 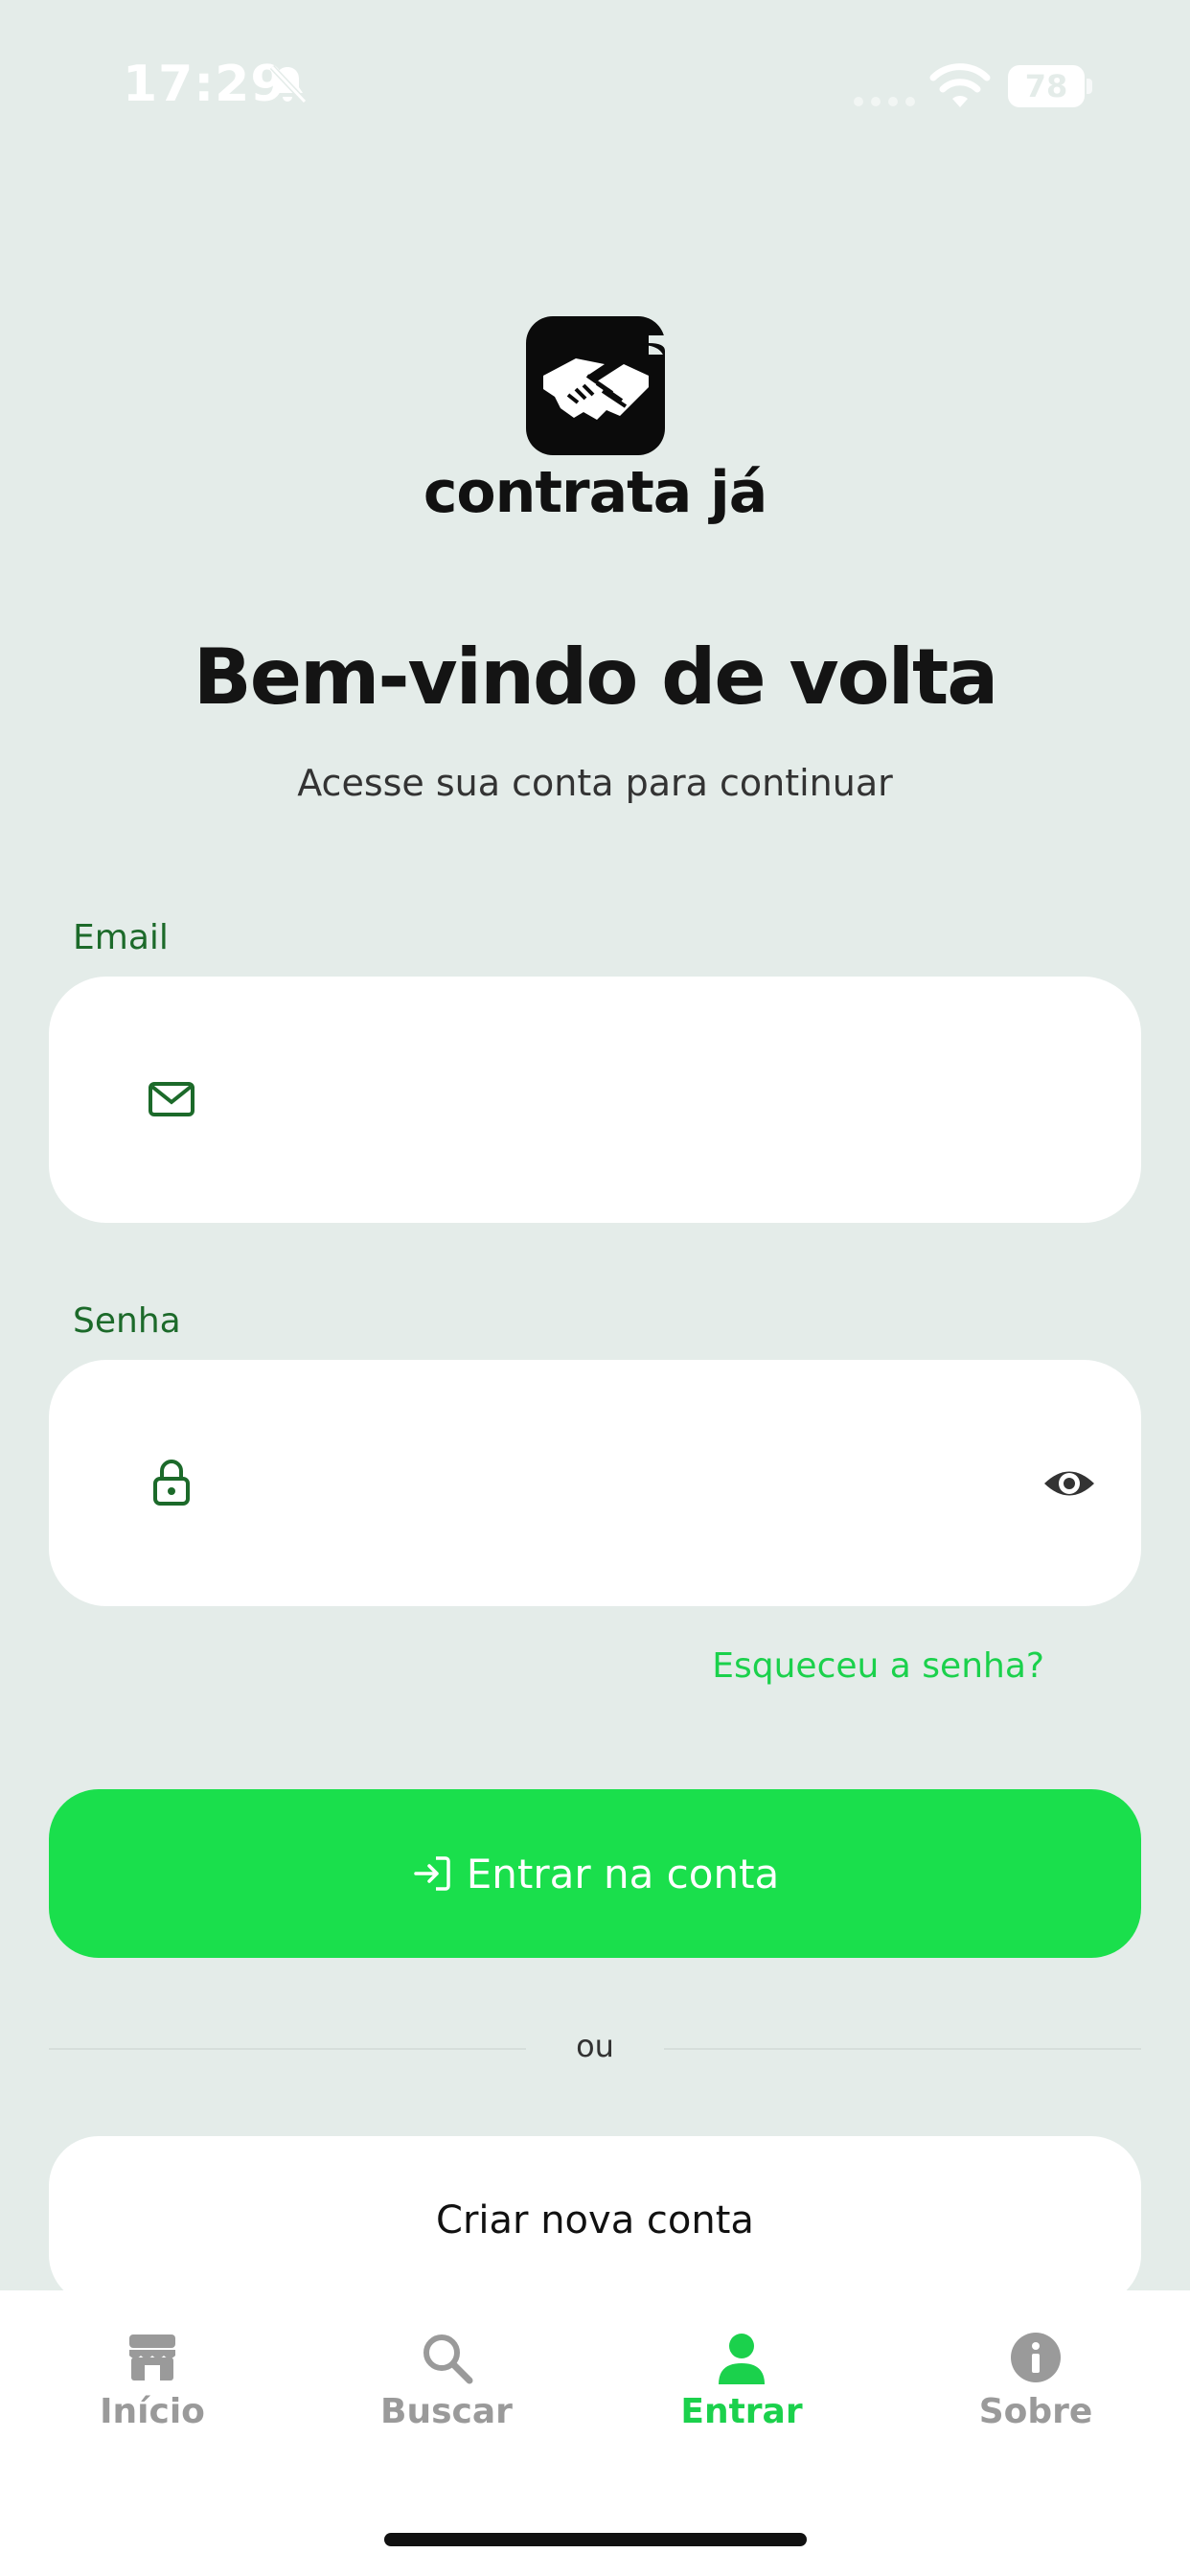 What do you see at coordinates (1036, 2411) in the screenshot?
I see `nav-label-sobre: Sobre` at bounding box center [1036, 2411].